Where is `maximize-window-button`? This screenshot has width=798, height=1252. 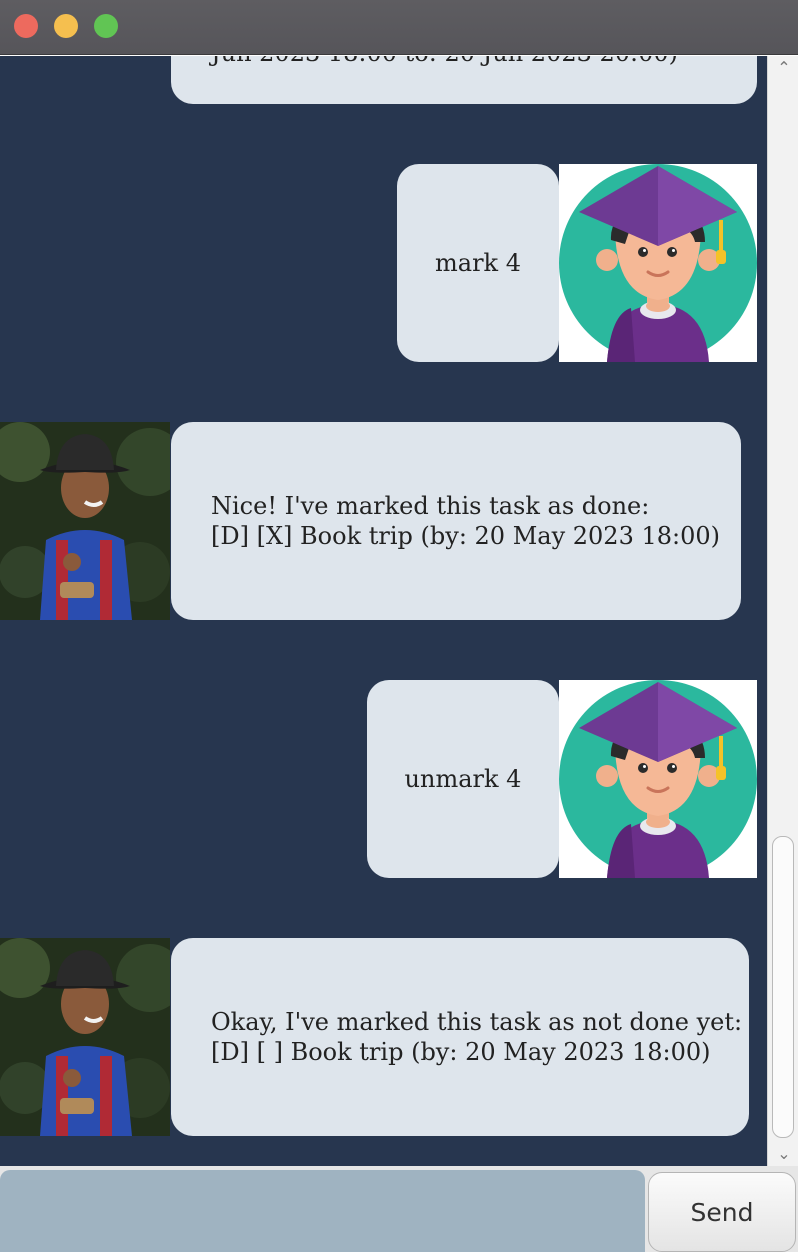
maximize-window-button is located at coordinates (106, 26).